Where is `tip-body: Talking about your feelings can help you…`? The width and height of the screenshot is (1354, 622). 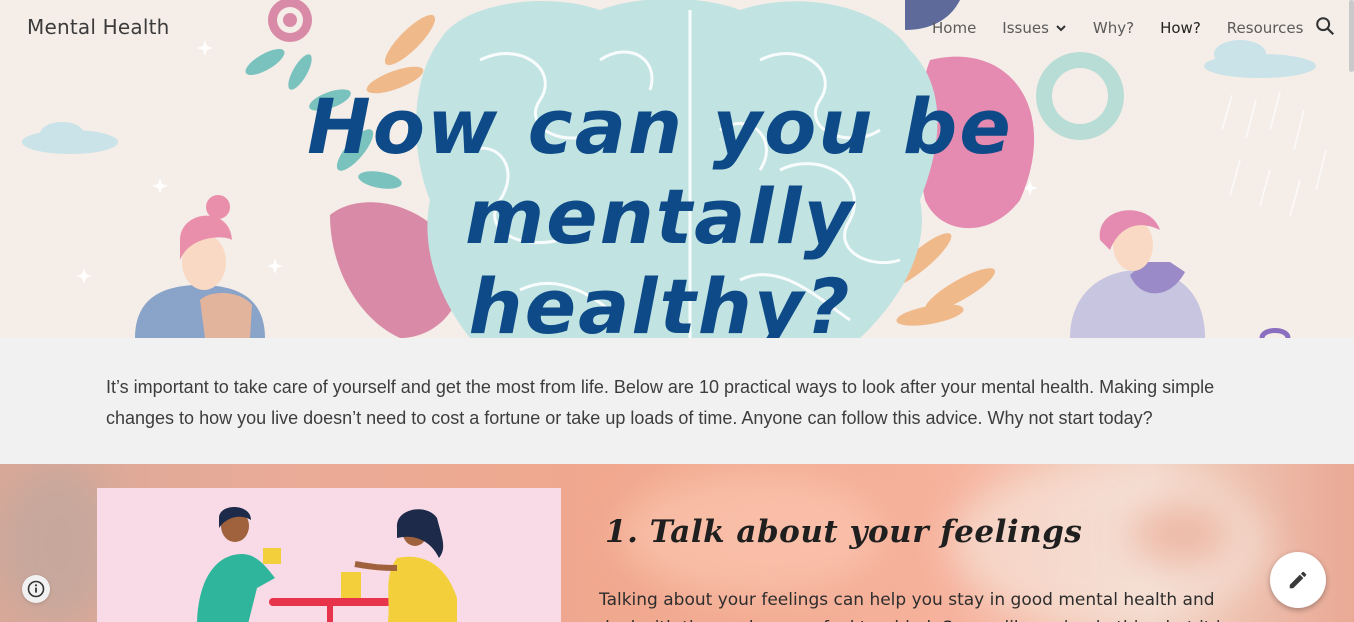
tip-body: Talking about your feelings can help you… is located at coordinates (914, 606).